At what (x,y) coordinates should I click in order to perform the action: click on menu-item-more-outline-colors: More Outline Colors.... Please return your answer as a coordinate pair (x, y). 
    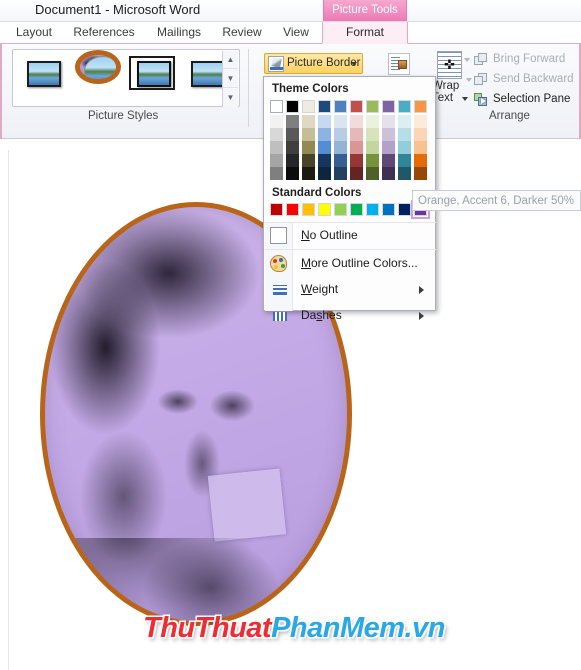
    Looking at the image, I should click on (350, 263).